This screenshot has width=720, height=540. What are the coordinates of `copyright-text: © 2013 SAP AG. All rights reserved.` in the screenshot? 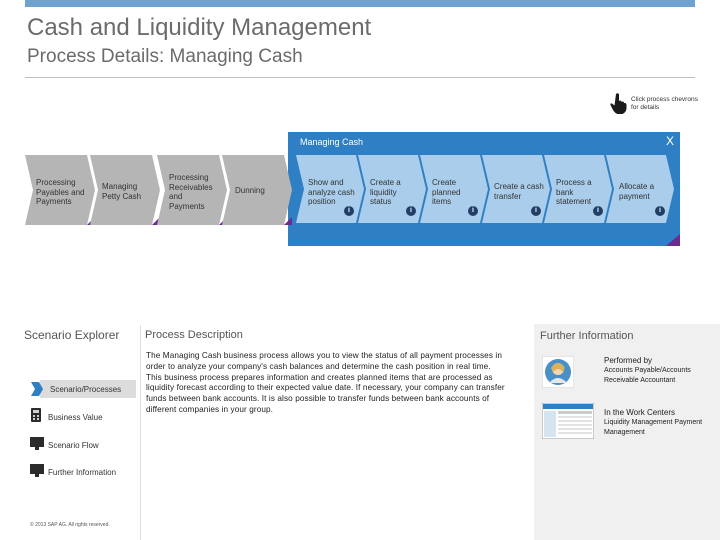 It's located at (70, 525).